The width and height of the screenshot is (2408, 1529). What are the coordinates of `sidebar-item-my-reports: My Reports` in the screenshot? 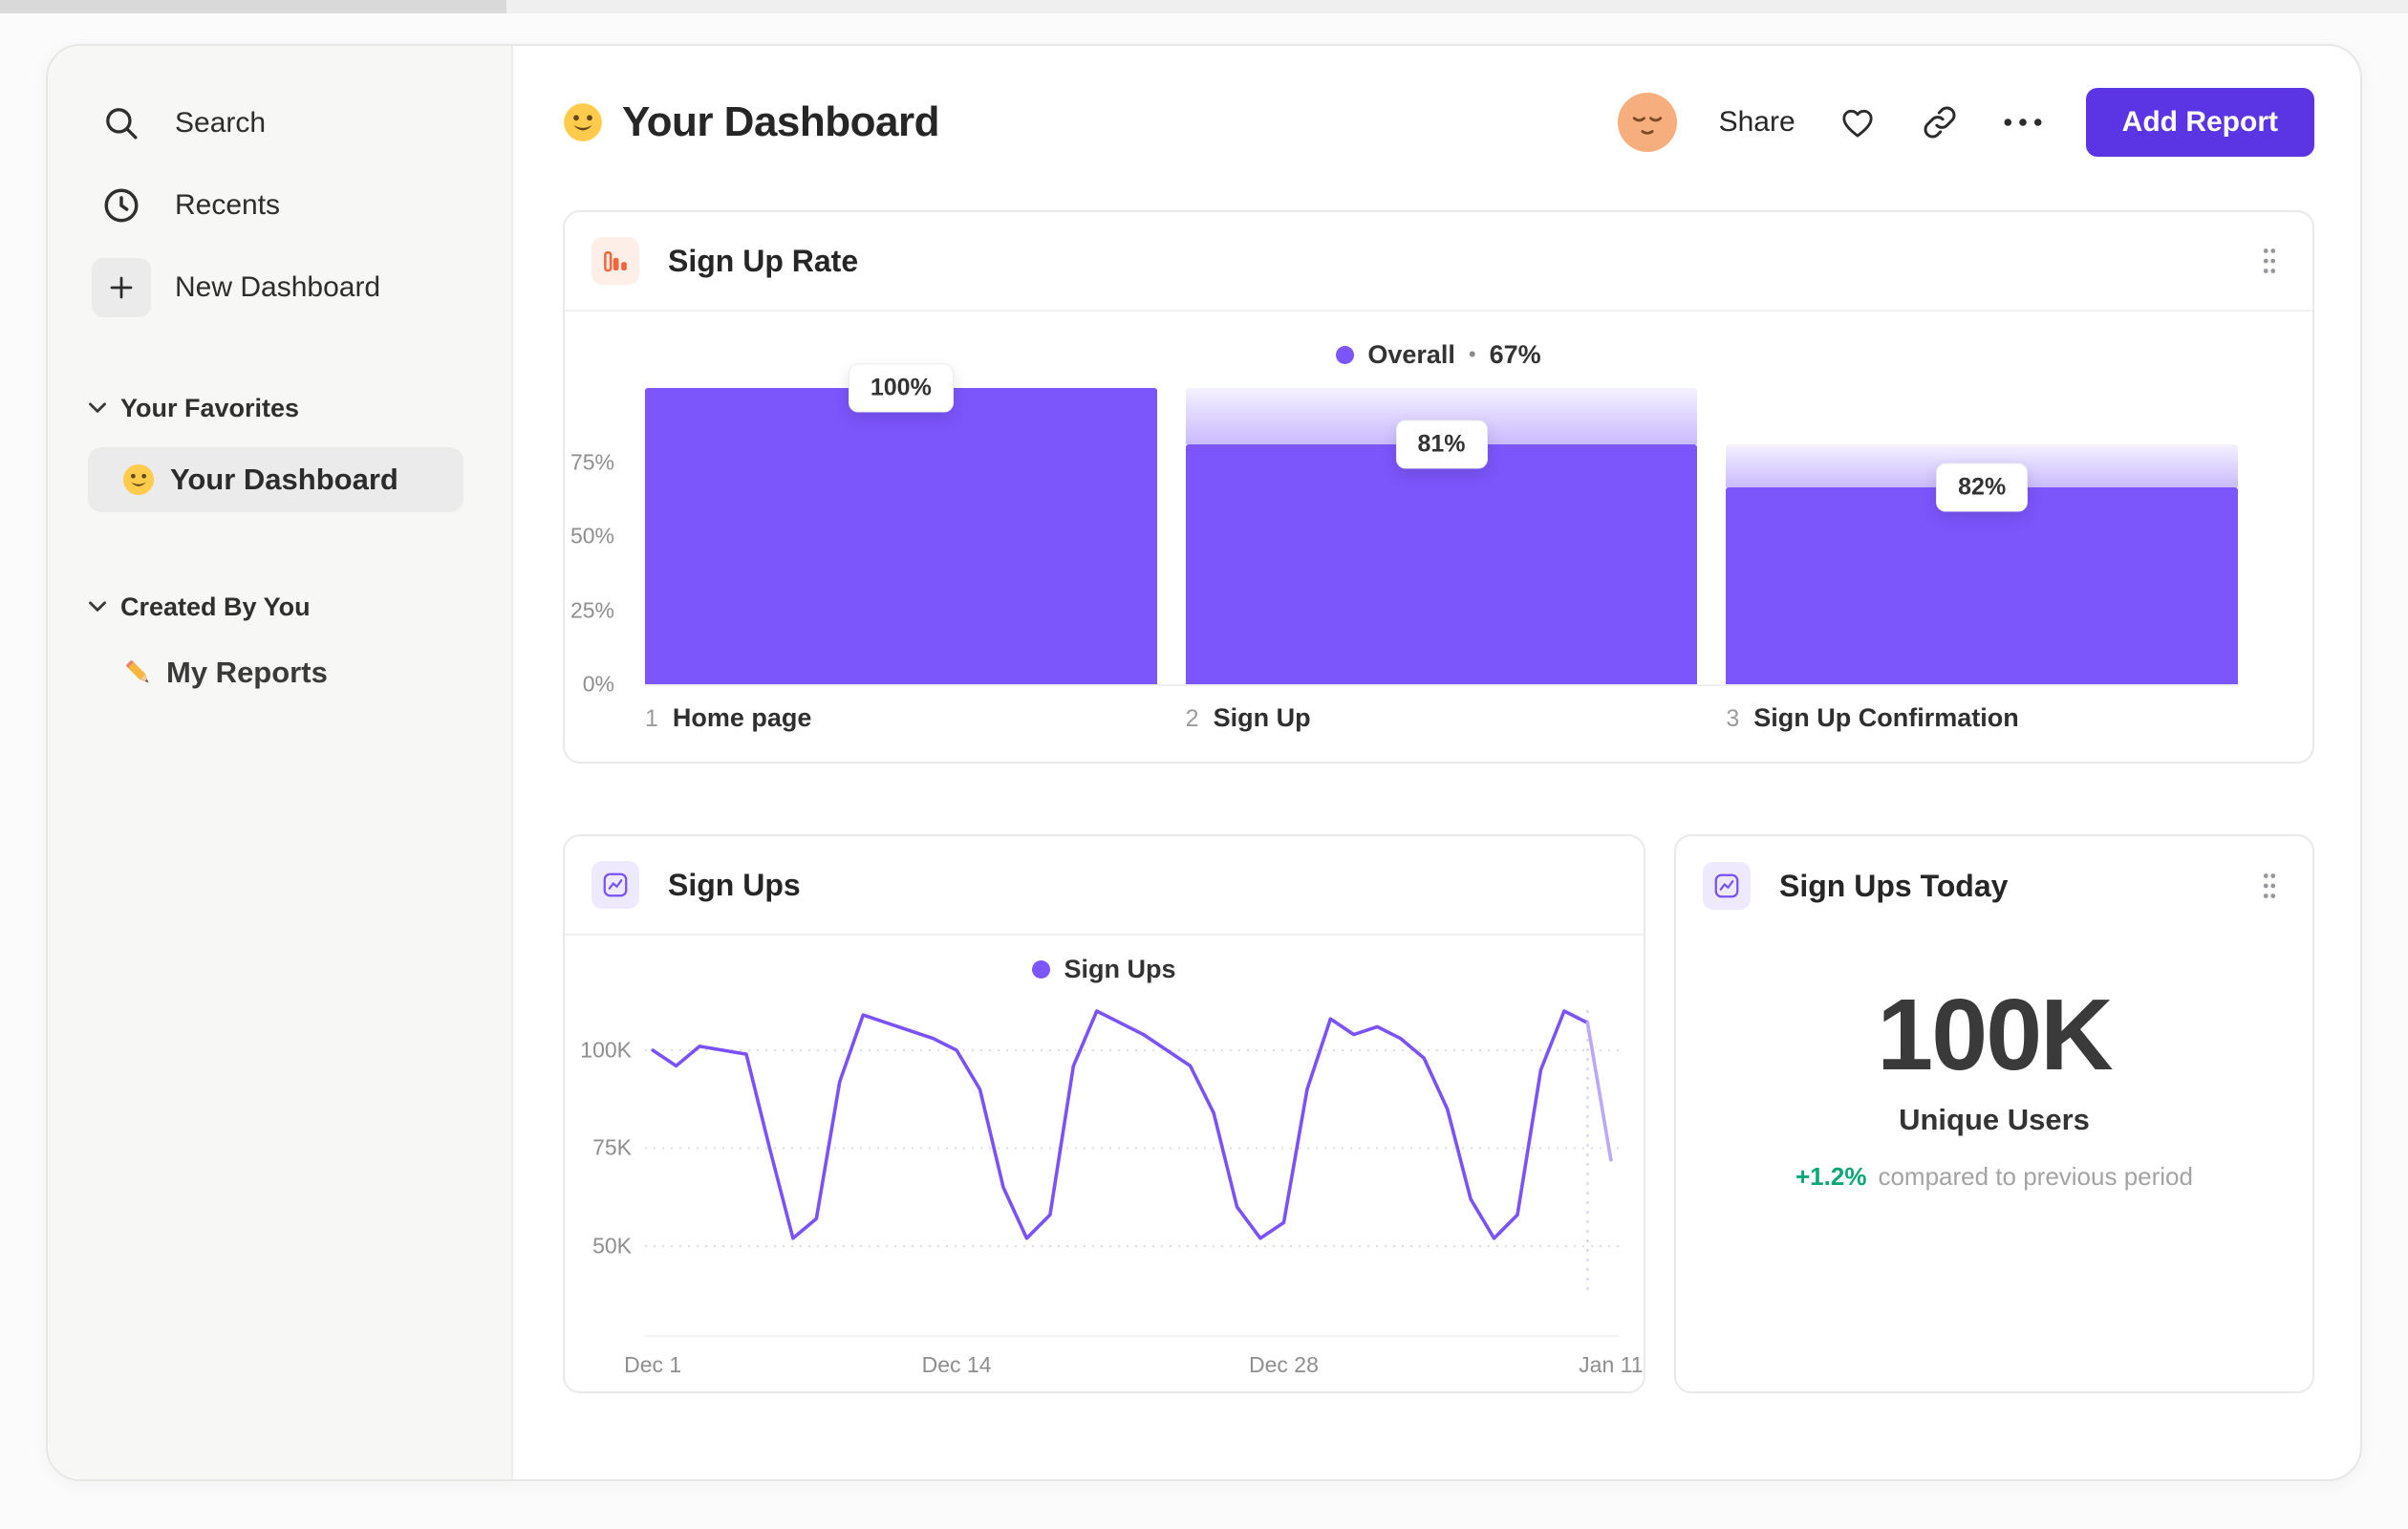 It's located at (279, 672).